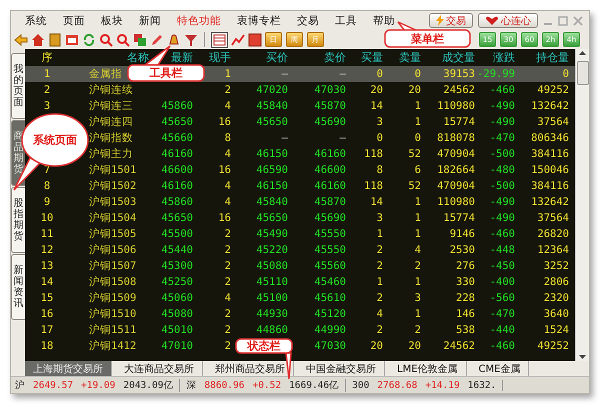  What do you see at coordinates (89, 39) in the screenshot?
I see `refresh-icon` at bounding box center [89, 39].